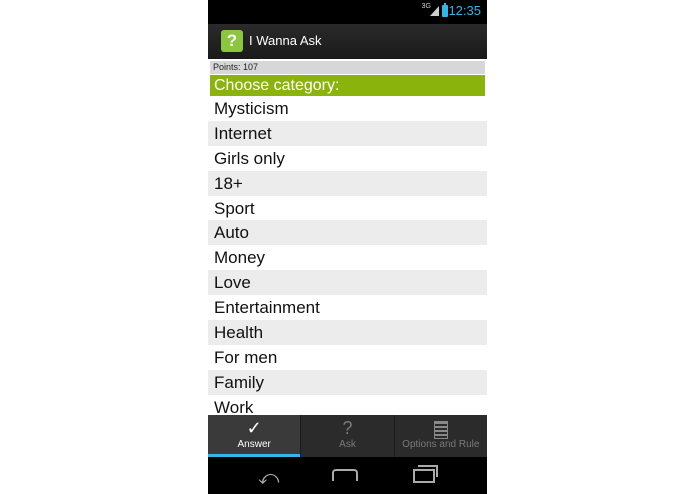 This screenshot has width=695, height=494. Describe the element at coordinates (347, 332) in the screenshot. I see `category-item: Health` at that location.